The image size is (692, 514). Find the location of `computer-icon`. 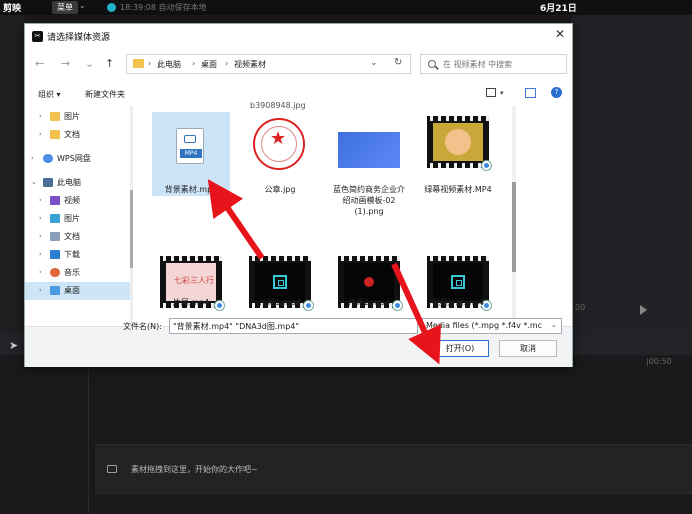

computer-icon is located at coordinates (48, 182).